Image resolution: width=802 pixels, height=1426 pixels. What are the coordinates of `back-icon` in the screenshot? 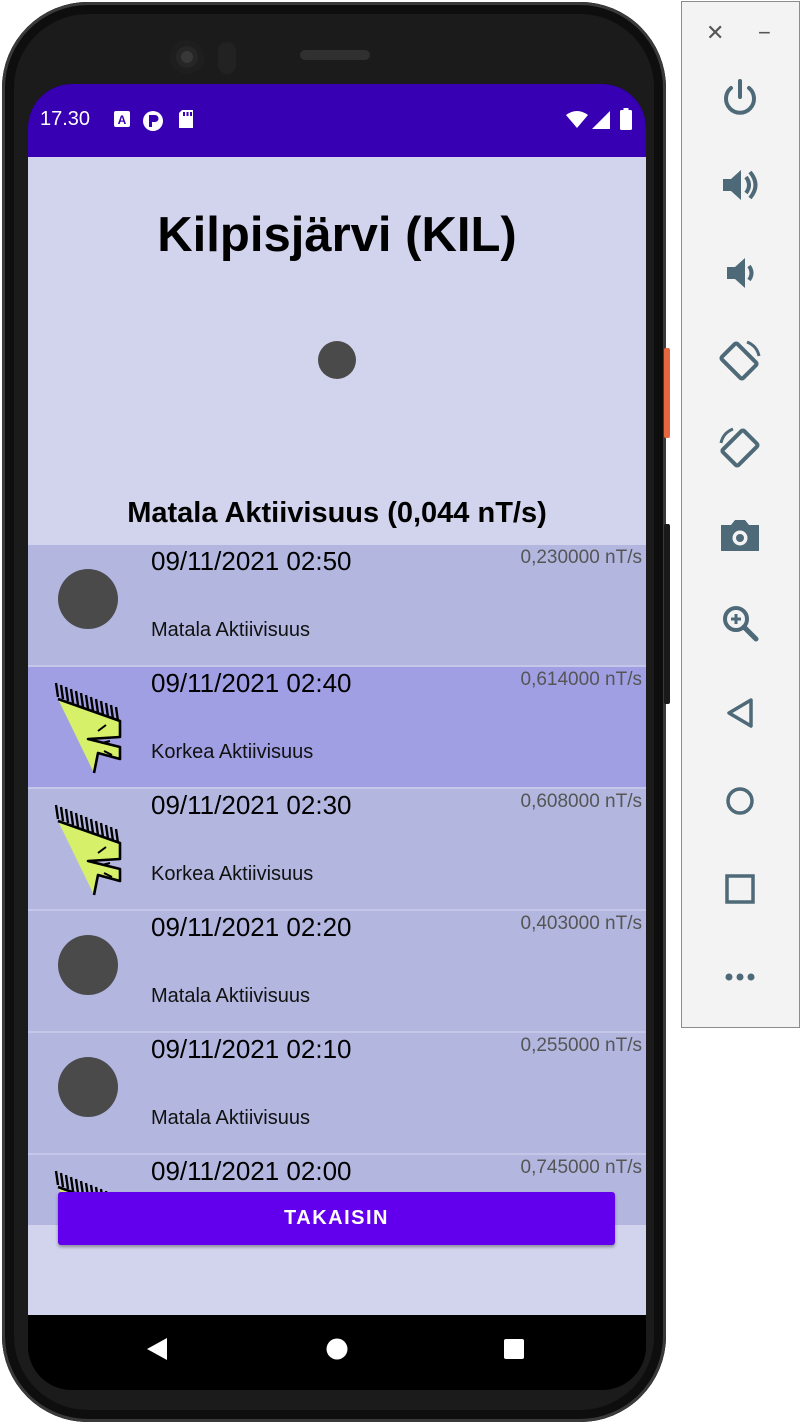 It's located at (740, 713).